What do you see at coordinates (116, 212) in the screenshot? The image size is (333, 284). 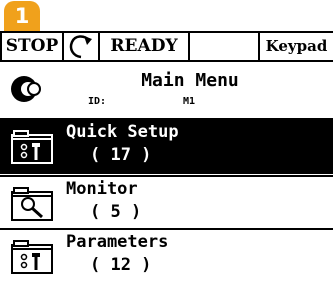 I see `menu-item-count: ( 5 )` at bounding box center [116, 212].